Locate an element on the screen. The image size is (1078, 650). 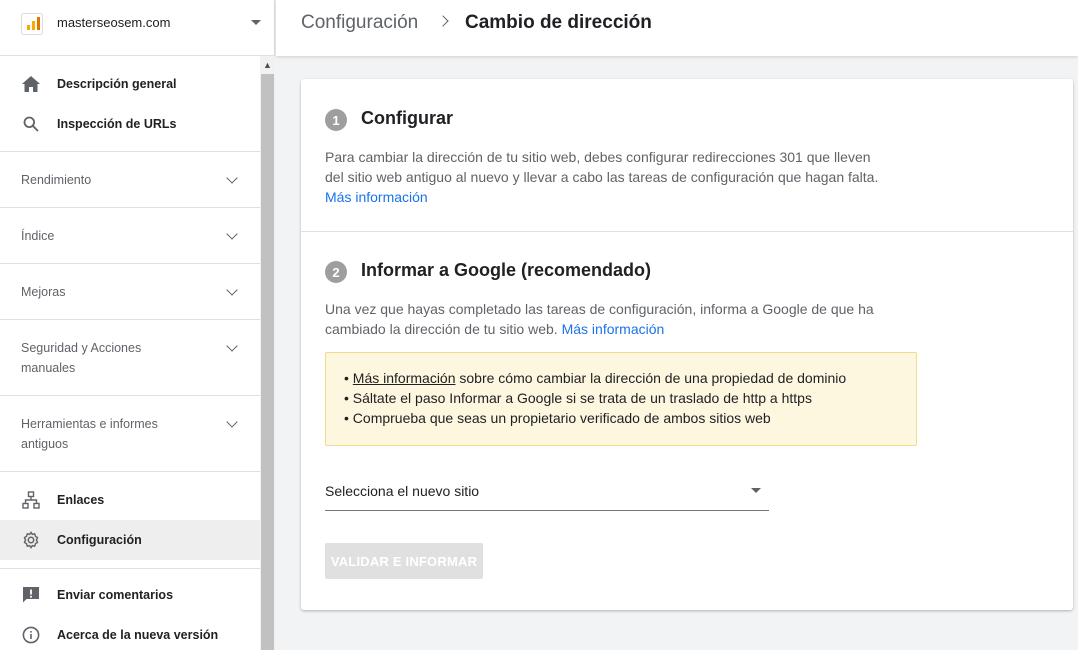
sidebar-item-label: Configuración is located at coordinates (99, 540).